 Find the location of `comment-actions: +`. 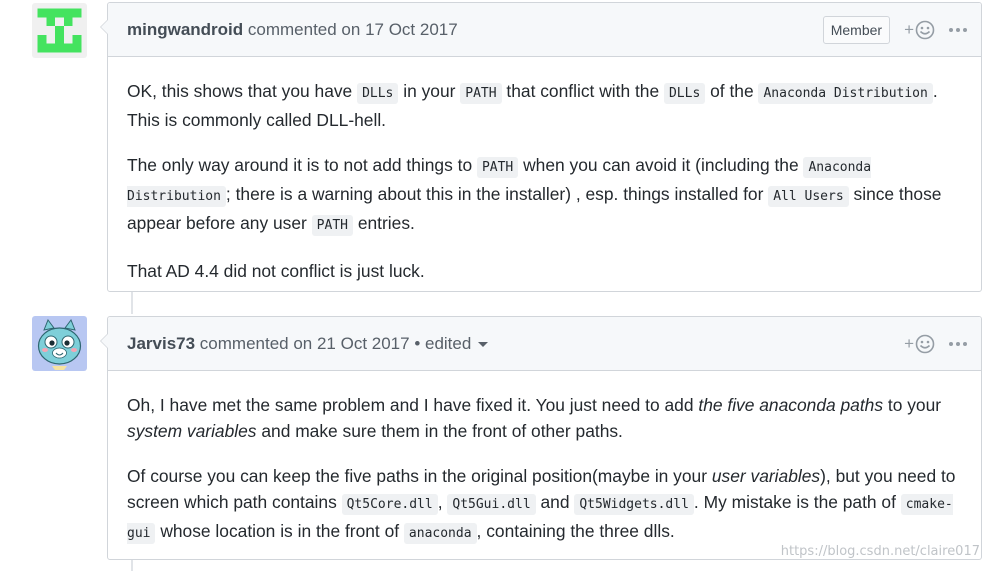

comment-actions: + is located at coordinates (935, 343).